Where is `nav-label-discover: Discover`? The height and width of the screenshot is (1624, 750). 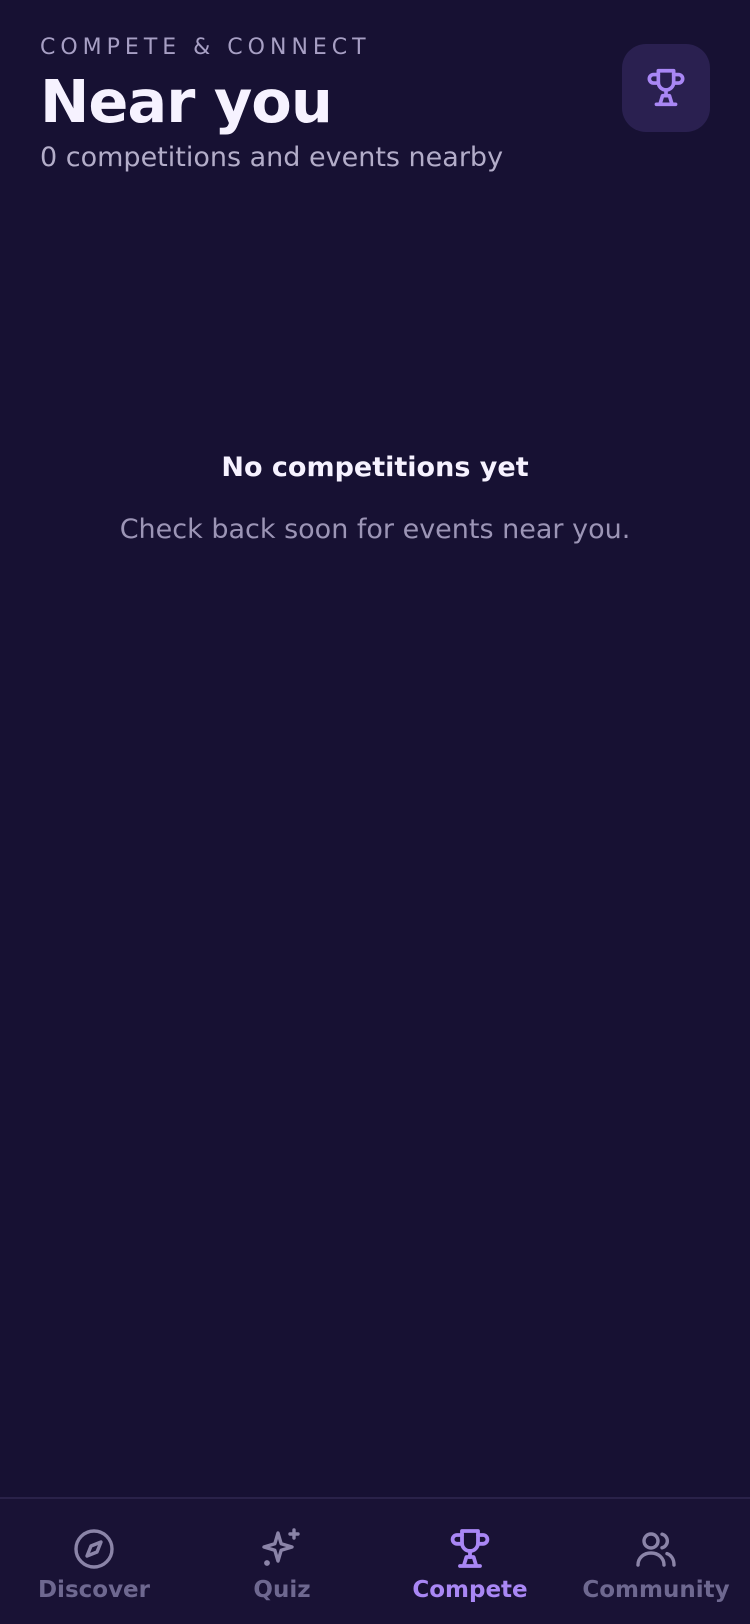
nav-label-discover: Discover is located at coordinates (94, 1590).